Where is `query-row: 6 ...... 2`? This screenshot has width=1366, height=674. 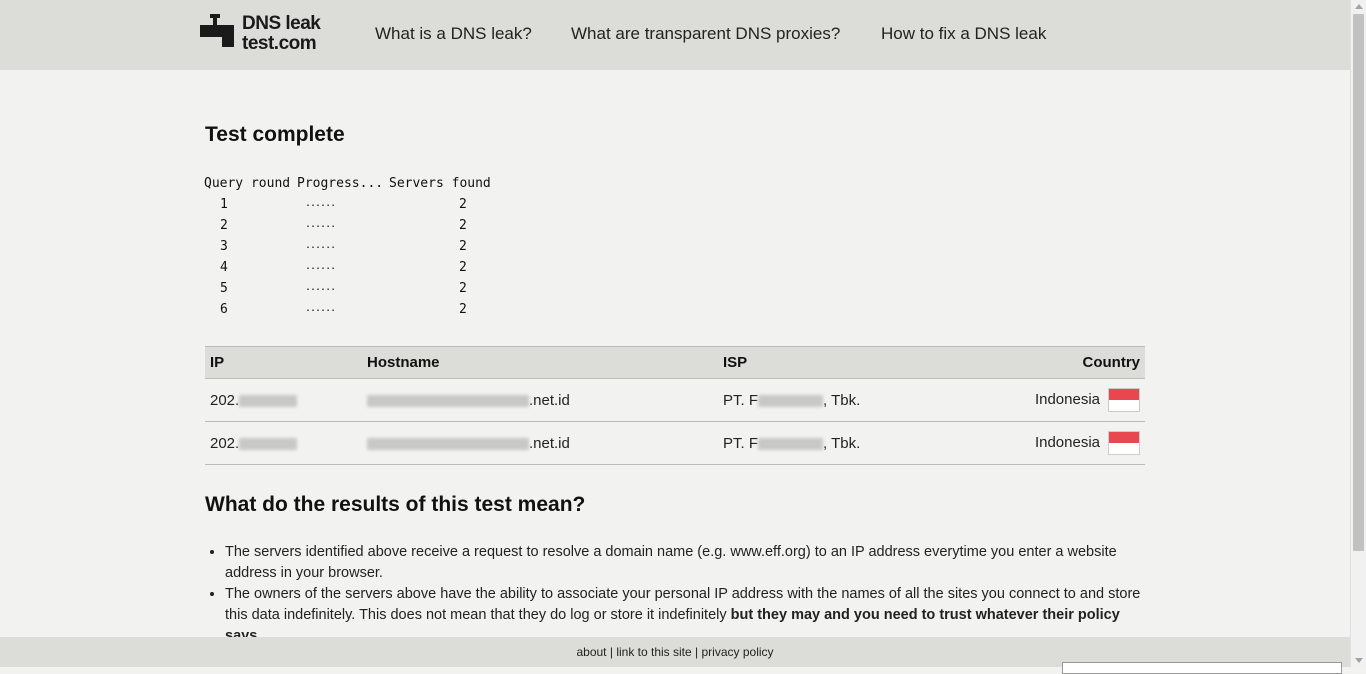
query-row: 6 ...... 2 is located at coordinates (354, 312).